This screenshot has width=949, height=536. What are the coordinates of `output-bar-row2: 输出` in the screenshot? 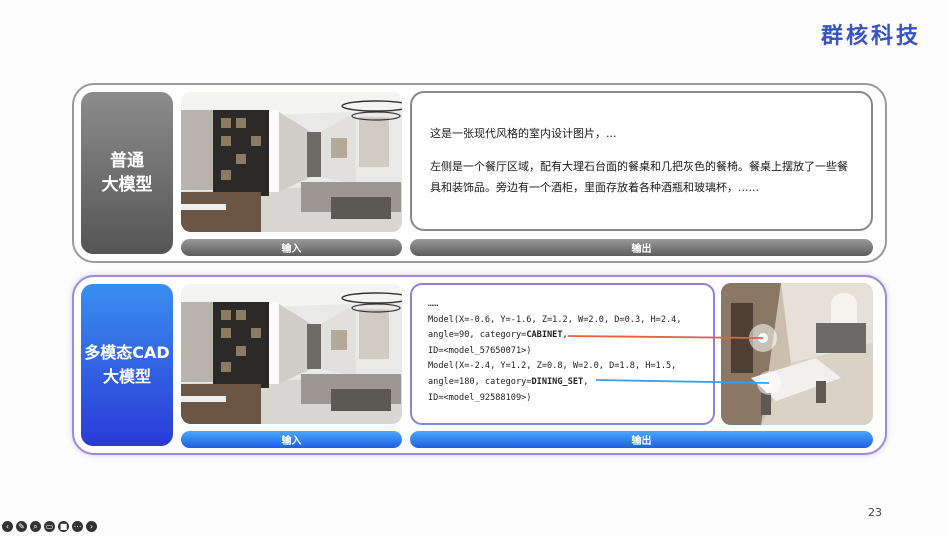 It's located at (641, 439).